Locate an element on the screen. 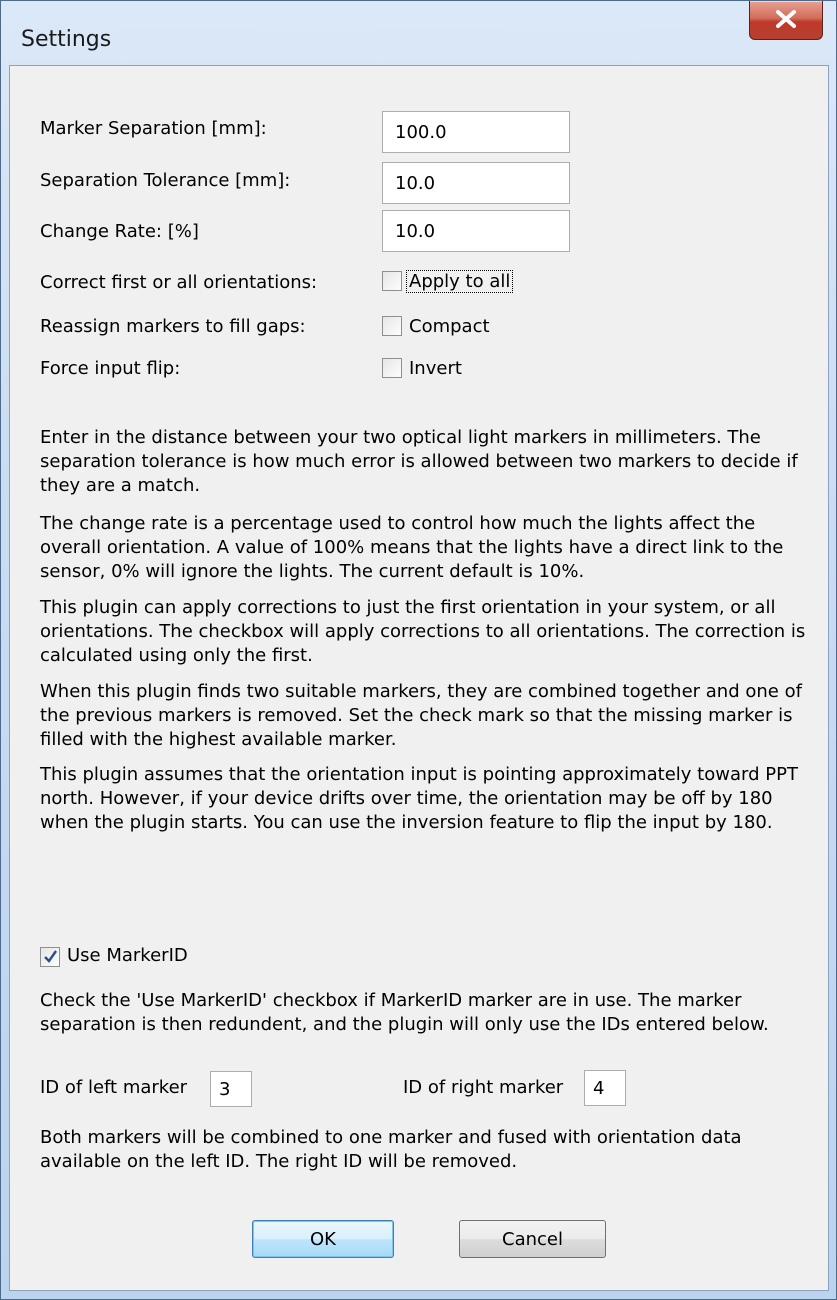 The image size is (837, 1300). marker-separation-input: 100.0 is located at coordinates (476, 132).